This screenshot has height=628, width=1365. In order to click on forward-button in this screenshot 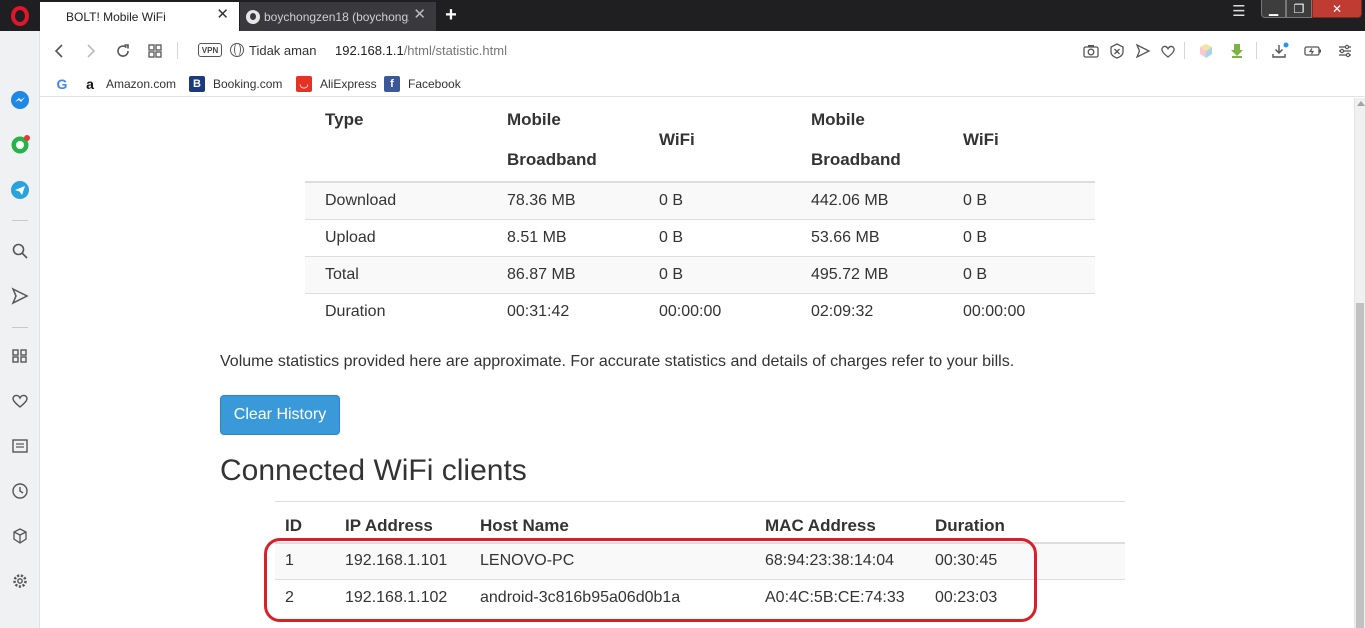, I will do `click(91, 51)`.